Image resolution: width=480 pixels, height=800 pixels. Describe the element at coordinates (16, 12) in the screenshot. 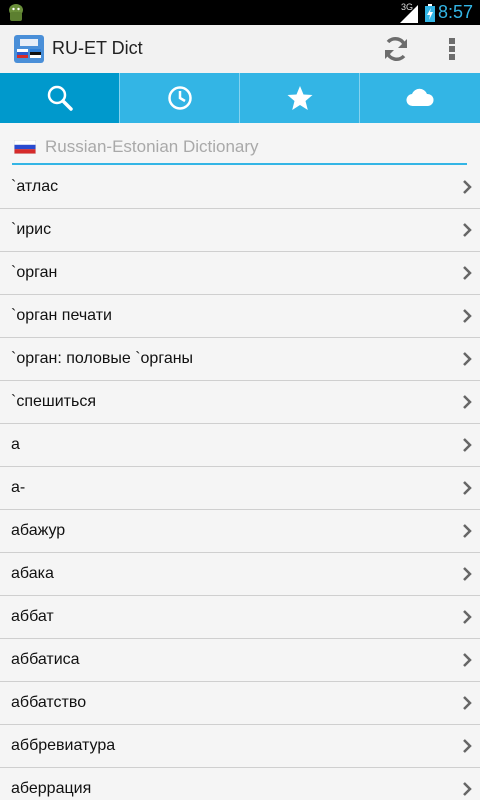

I see `android-notification-icon` at that location.